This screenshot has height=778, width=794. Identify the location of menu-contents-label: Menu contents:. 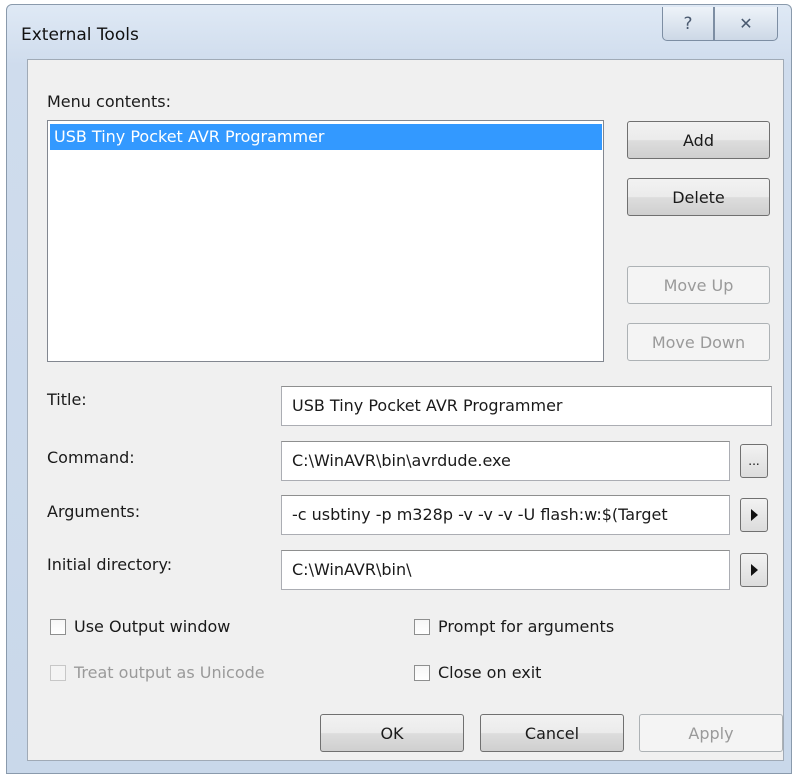
(109, 101).